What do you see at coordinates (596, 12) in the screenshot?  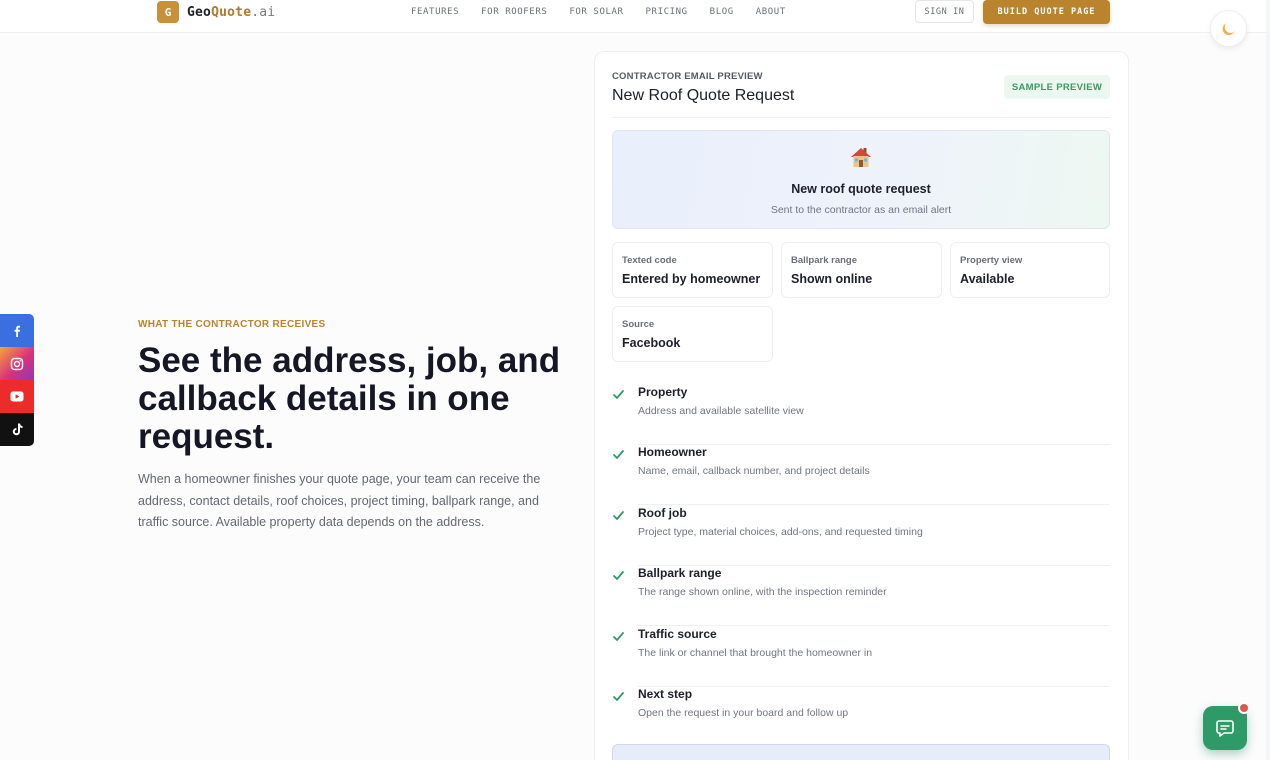 I see `nav-for-solar: FOR SOLAR` at bounding box center [596, 12].